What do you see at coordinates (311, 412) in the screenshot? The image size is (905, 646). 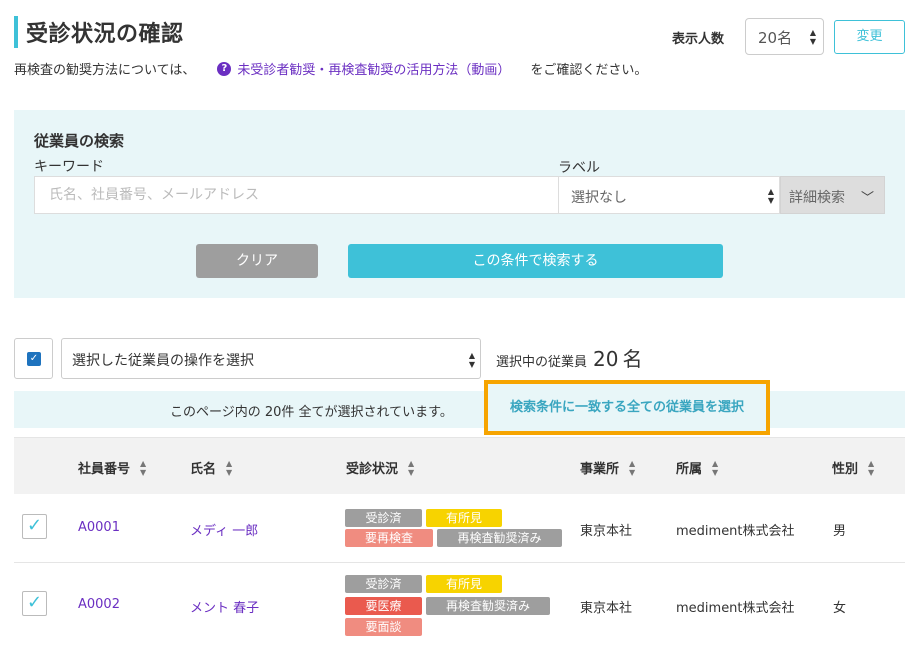 I see `selection-banner-message: このページ内の 20件 全てが選択されています。` at bounding box center [311, 412].